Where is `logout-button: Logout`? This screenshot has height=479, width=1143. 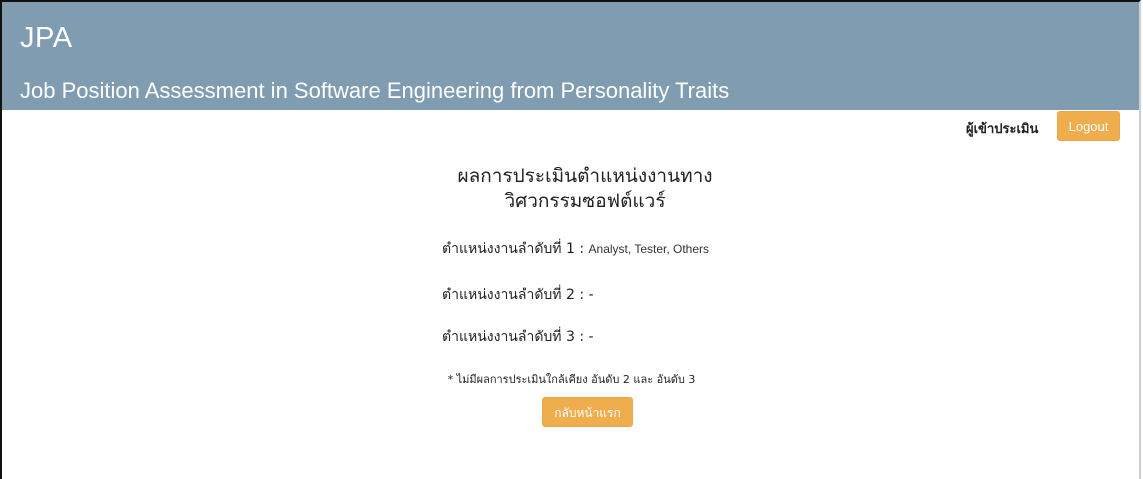 logout-button: Logout is located at coordinates (1088, 126).